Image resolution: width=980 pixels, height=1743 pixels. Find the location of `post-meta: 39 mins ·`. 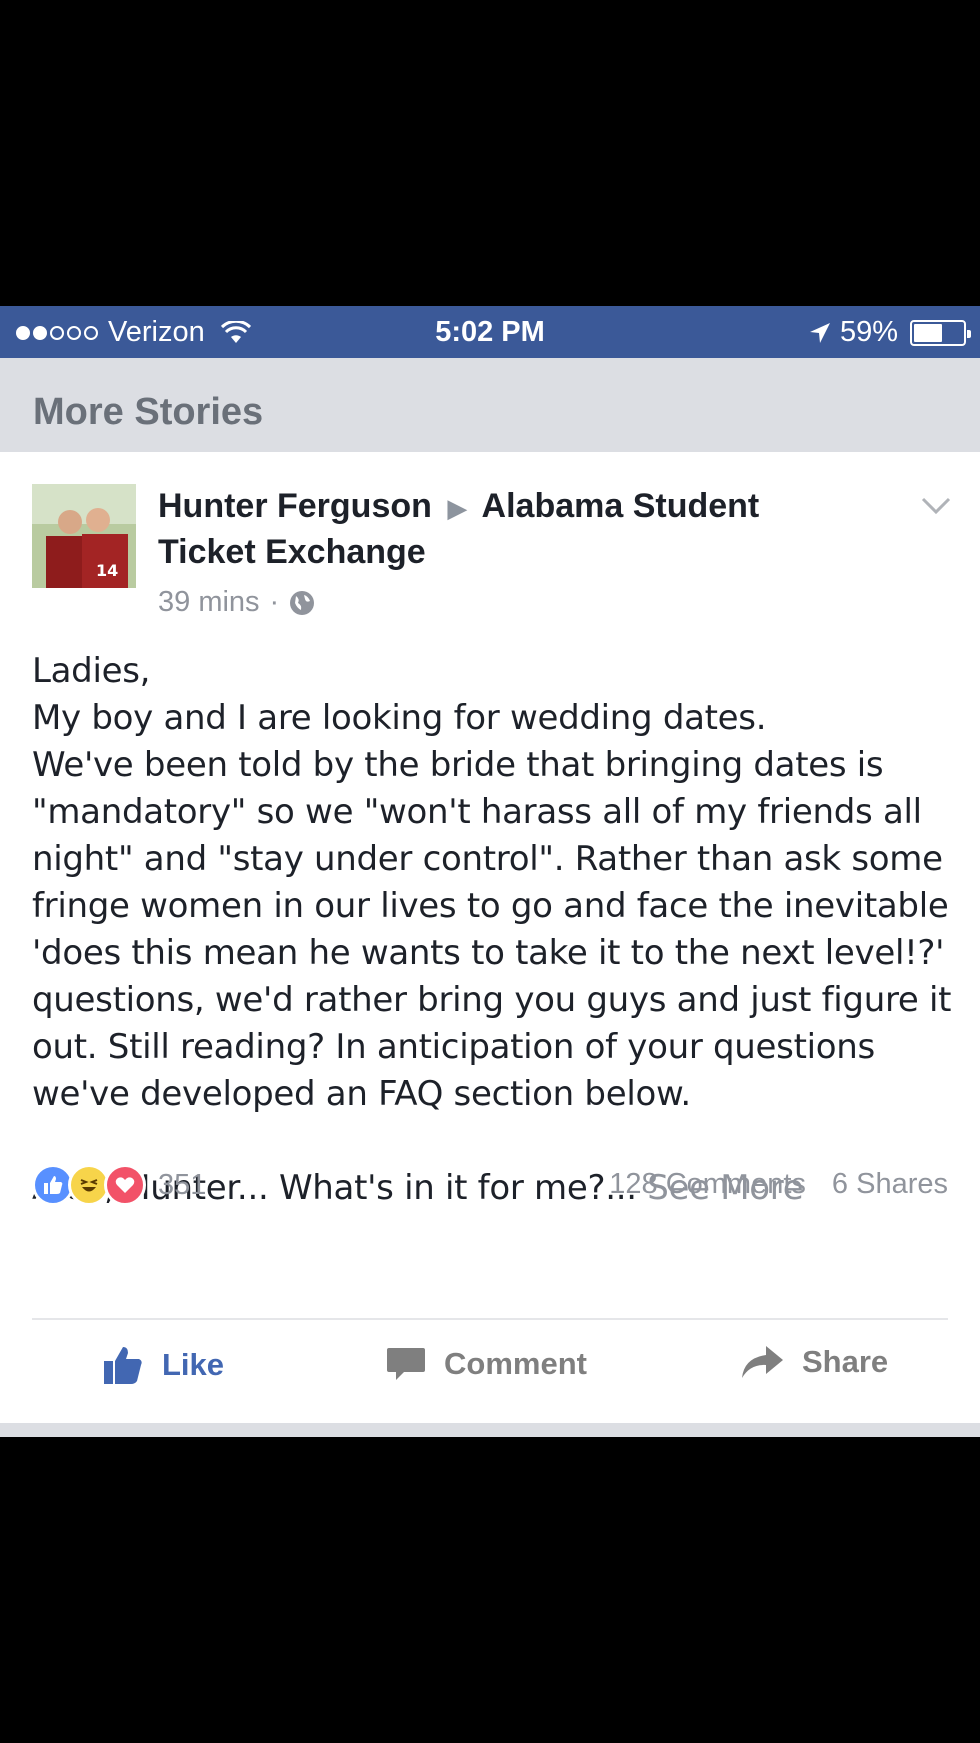

post-meta: 39 mins · is located at coordinates (236, 602).